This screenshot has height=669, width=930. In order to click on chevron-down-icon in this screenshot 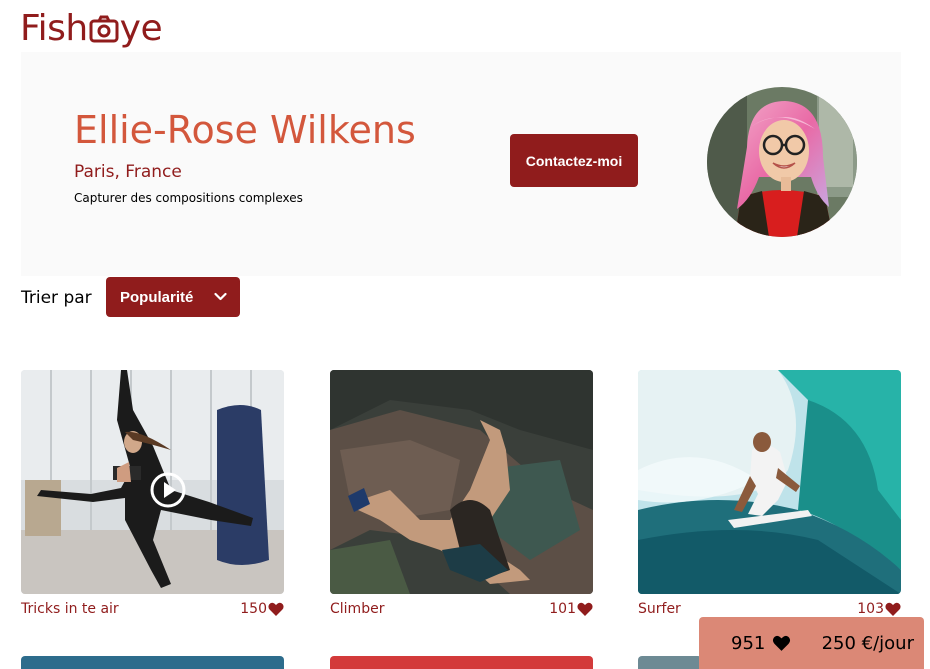, I will do `click(220, 296)`.